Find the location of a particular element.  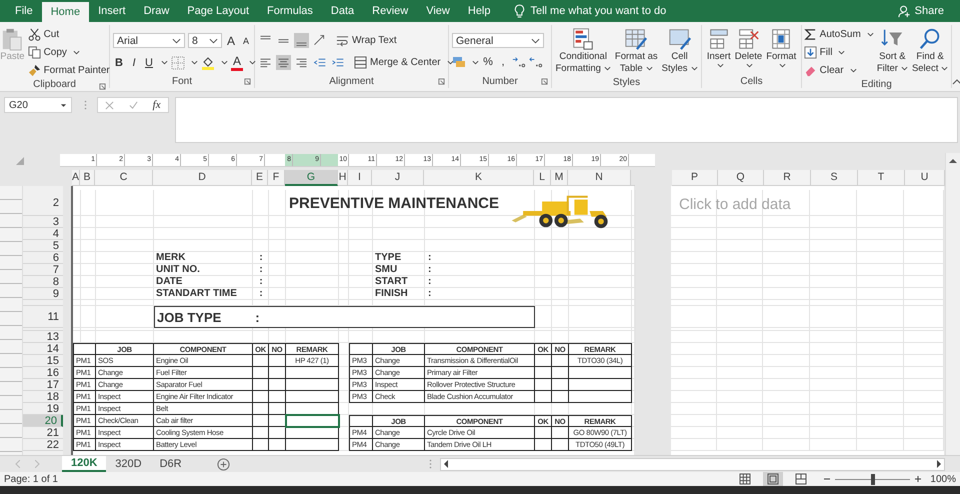

row-header: 8 is located at coordinates (43, 282).